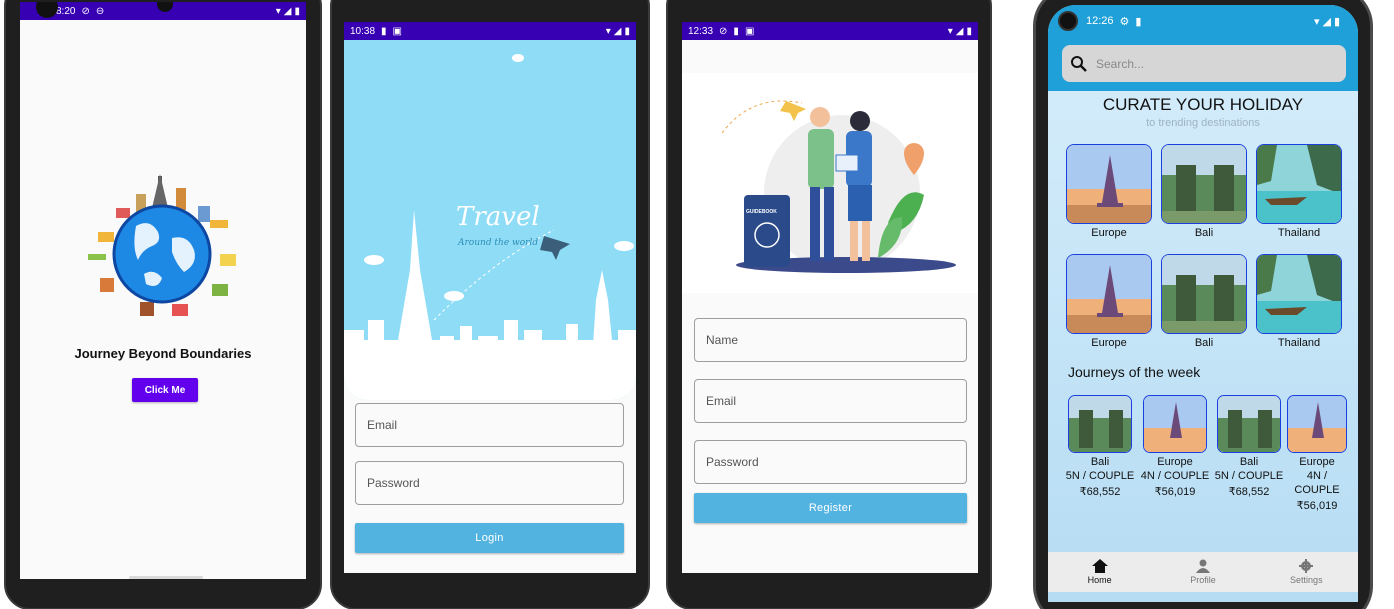 The height and width of the screenshot is (609, 1394). Describe the element at coordinates (166, 577) in the screenshot. I see `home-indicator` at that location.